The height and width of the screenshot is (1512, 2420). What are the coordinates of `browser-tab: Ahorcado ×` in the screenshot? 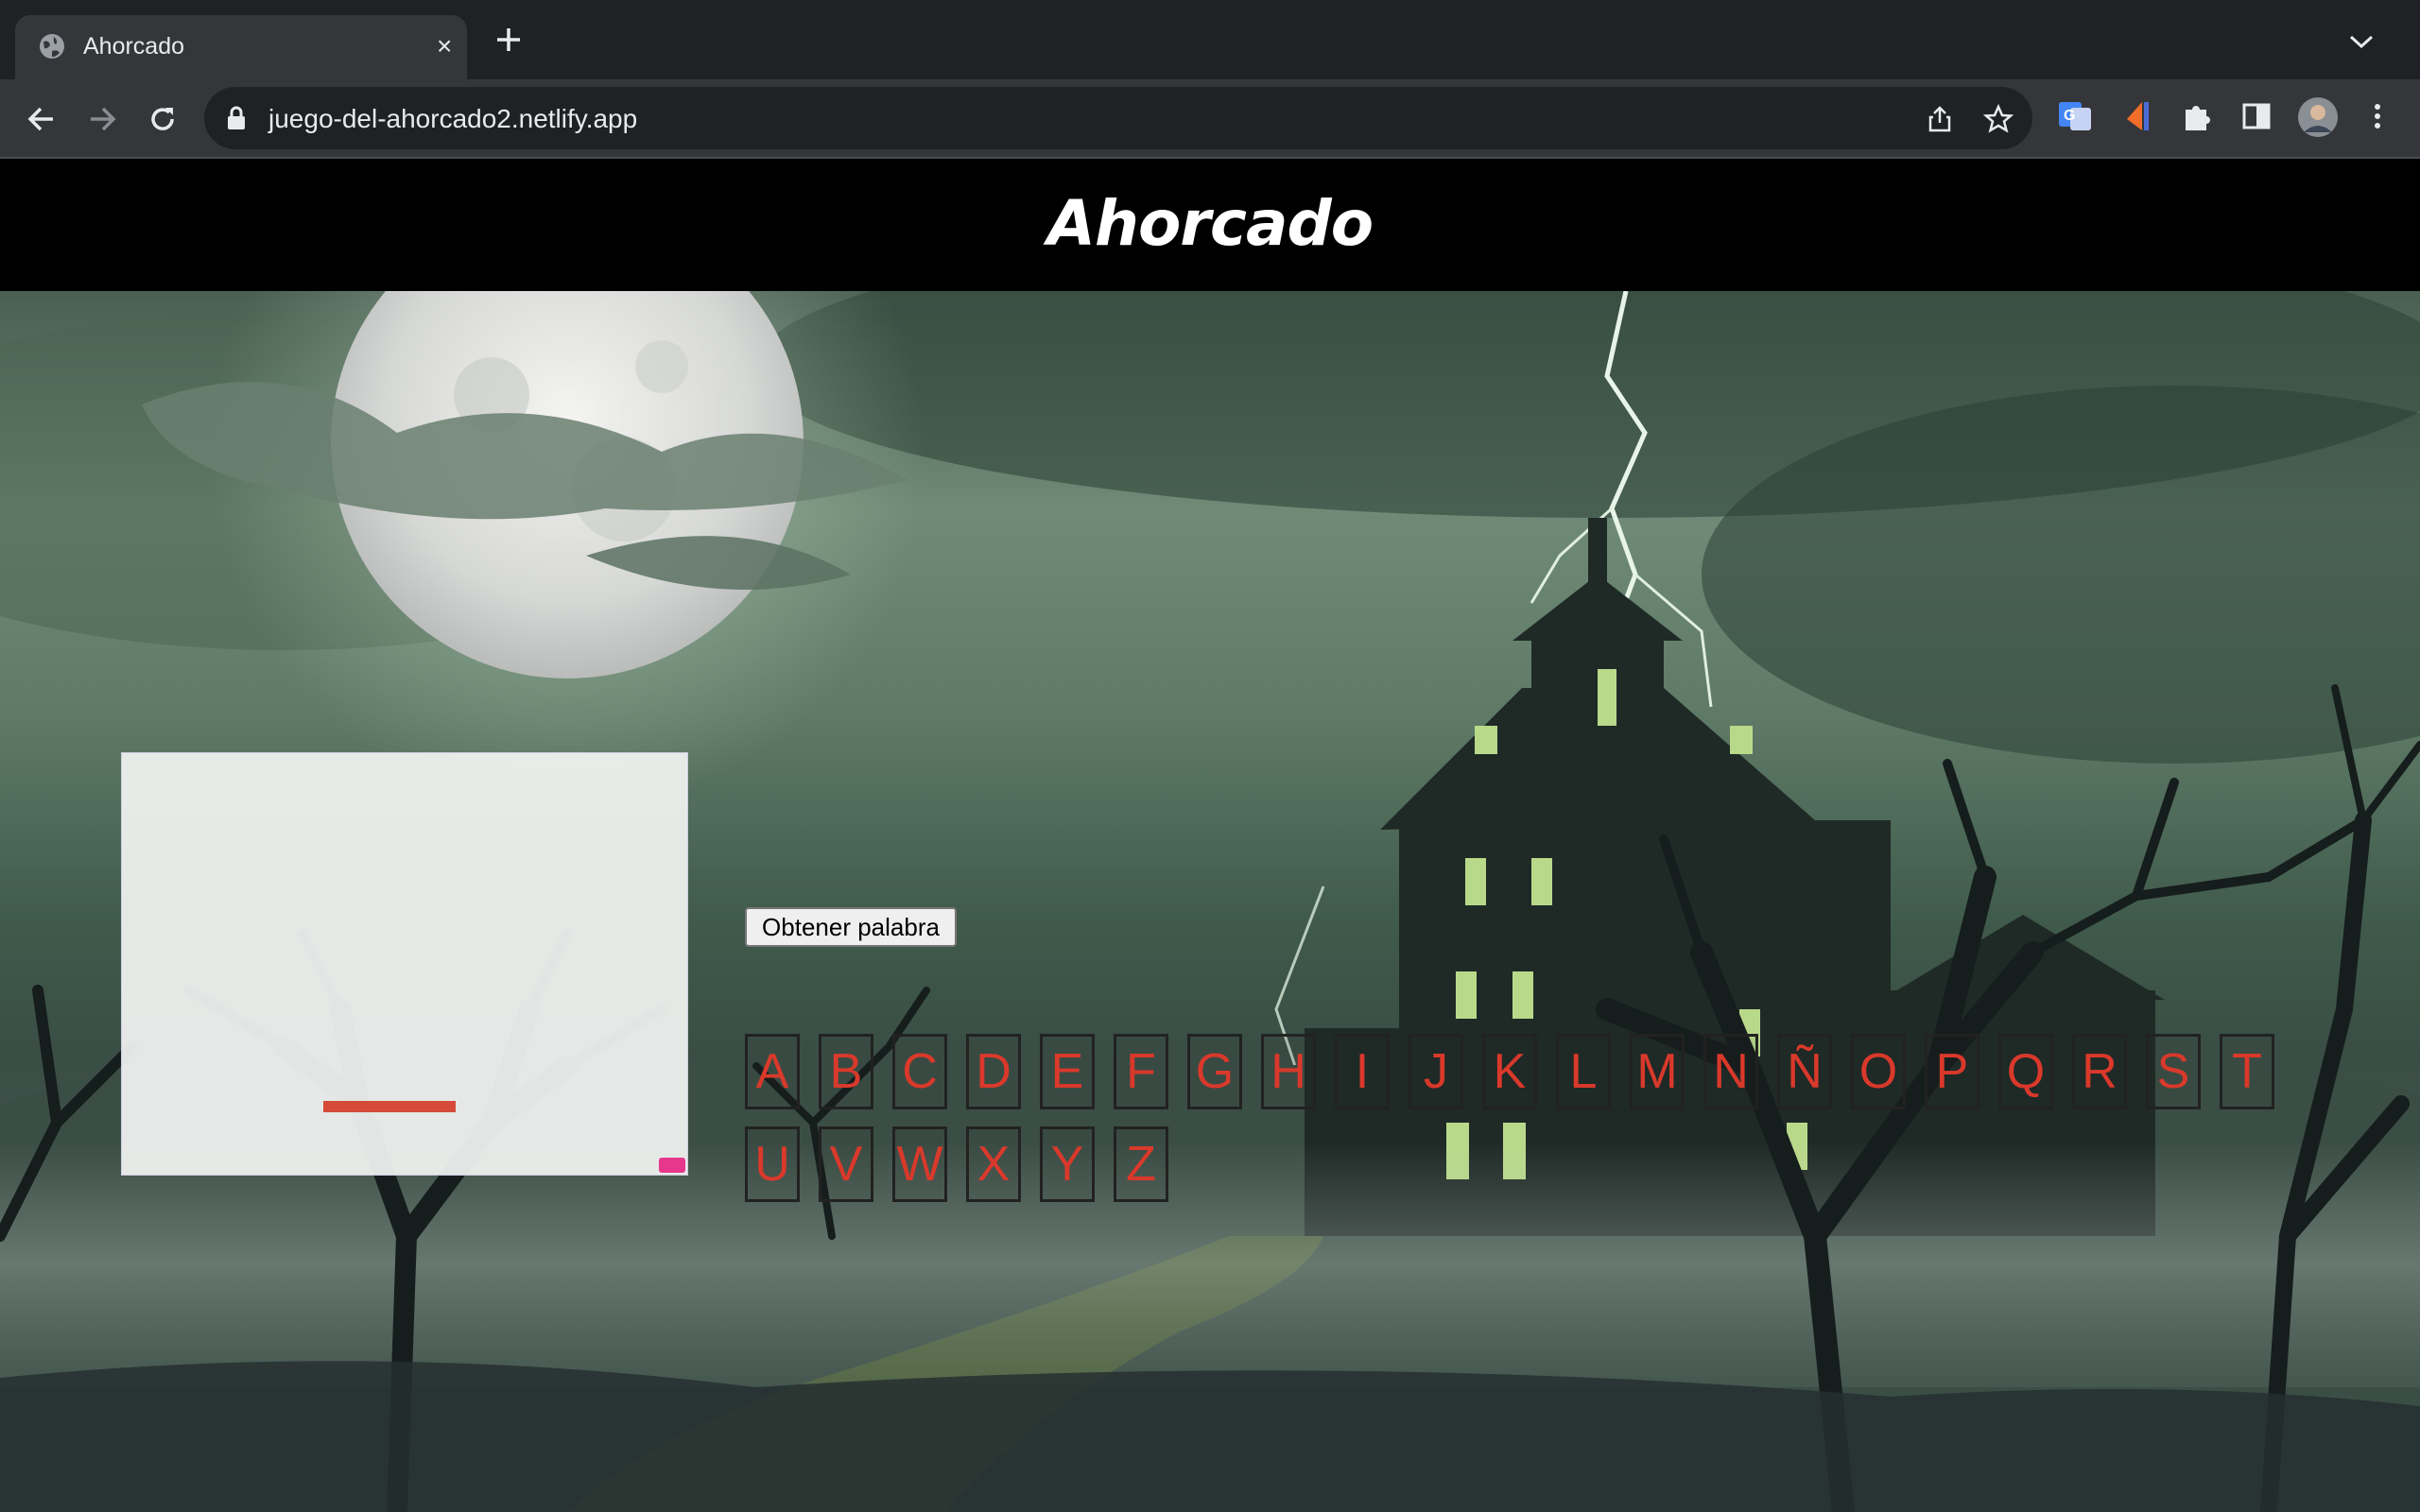 It's located at (241, 47).